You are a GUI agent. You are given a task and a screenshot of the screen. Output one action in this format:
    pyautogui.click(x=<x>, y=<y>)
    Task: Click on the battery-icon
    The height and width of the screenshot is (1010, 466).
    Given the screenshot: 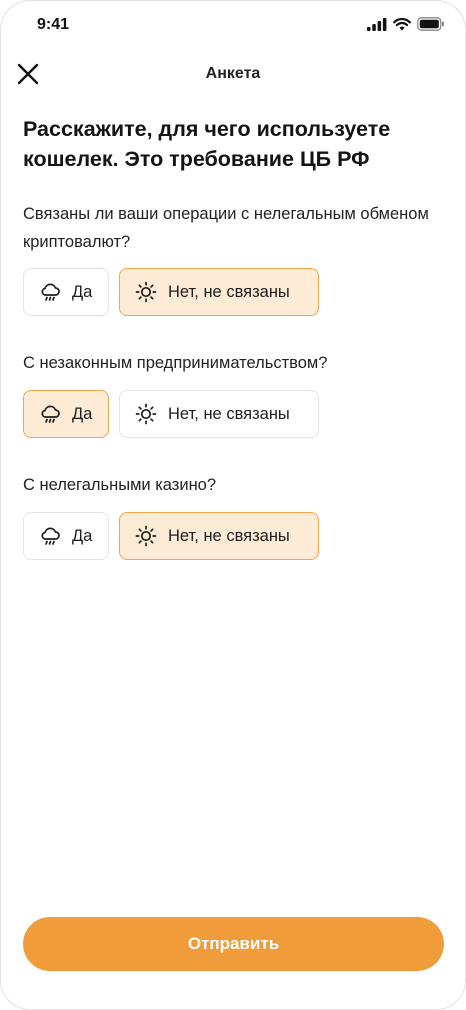 What is the action you would take?
    pyautogui.click(x=430, y=24)
    